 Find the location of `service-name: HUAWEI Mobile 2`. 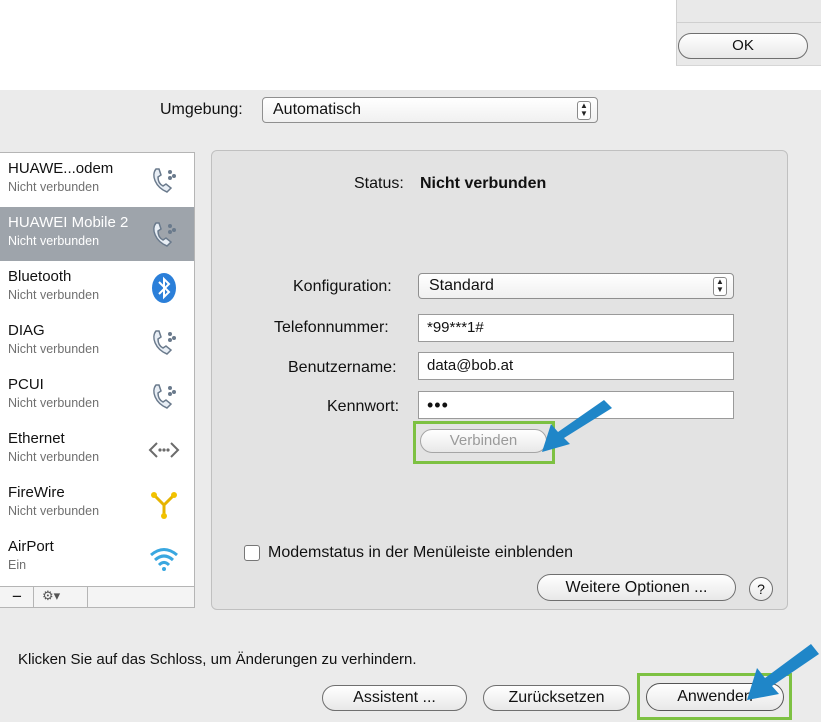

service-name: HUAWEI Mobile 2 is located at coordinates (68, 222).